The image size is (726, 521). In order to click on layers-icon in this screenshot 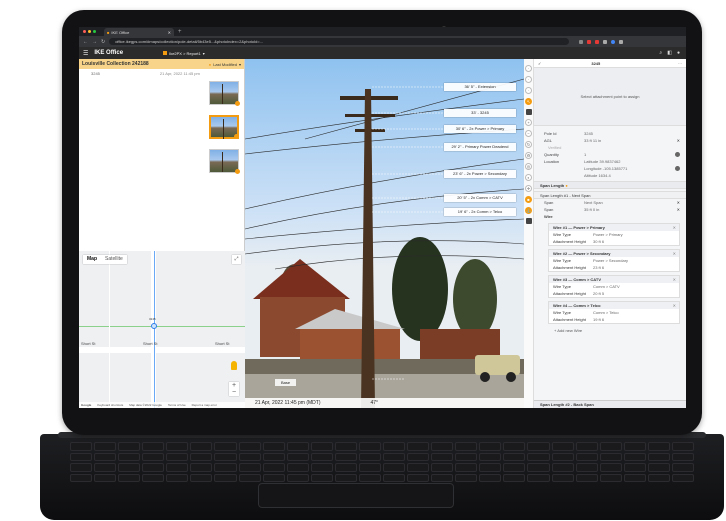, I will do `click(528, 112)`.